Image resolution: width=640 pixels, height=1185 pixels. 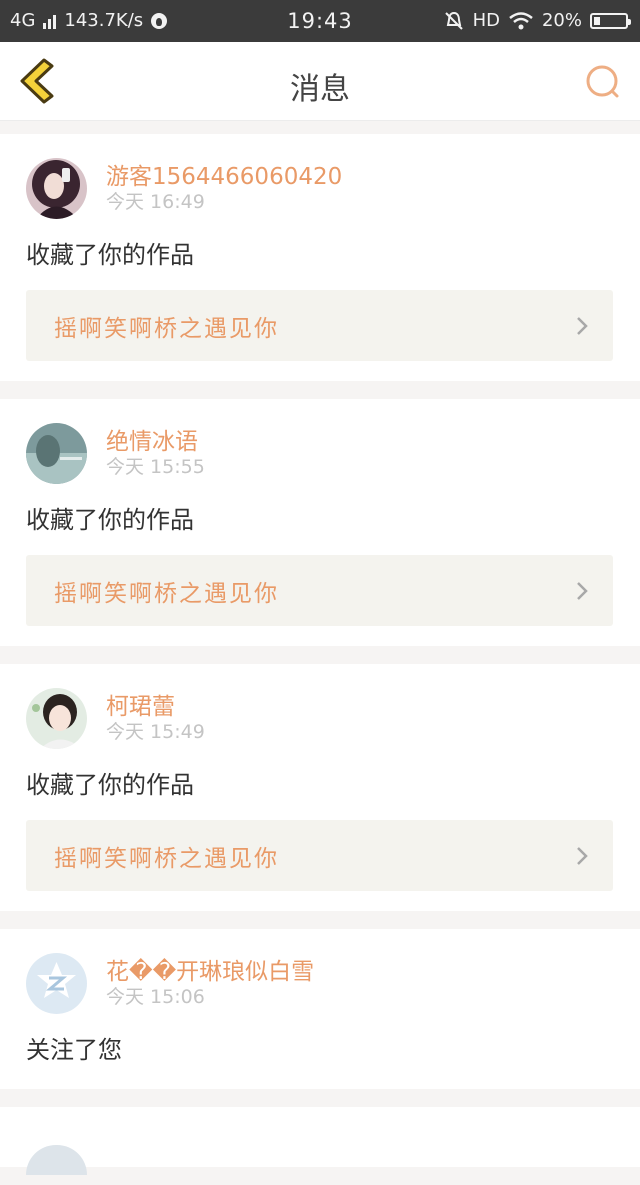 I want to click on message-meta: 游客1564466060420 今天 16:49, so click(x=224, y=186).